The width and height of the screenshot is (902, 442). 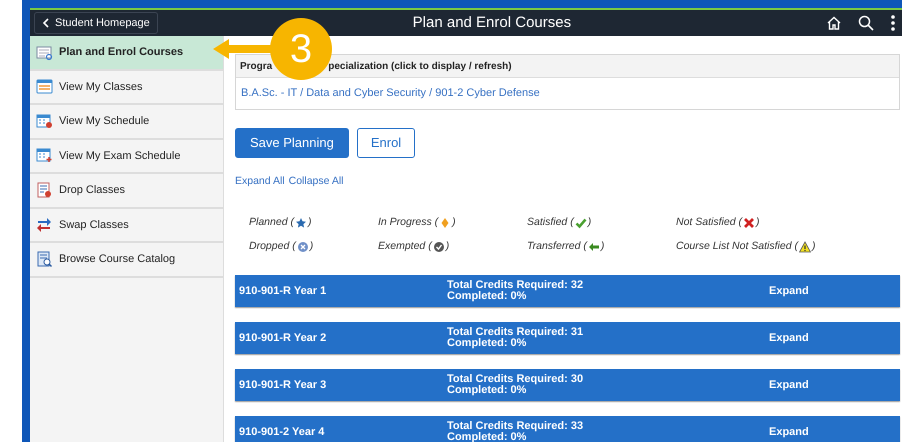 What do you see at coordinates (283, 385) in the screenshot?
I see `year-name: 910-901-R Year 3` at bounding box center [283, 385].